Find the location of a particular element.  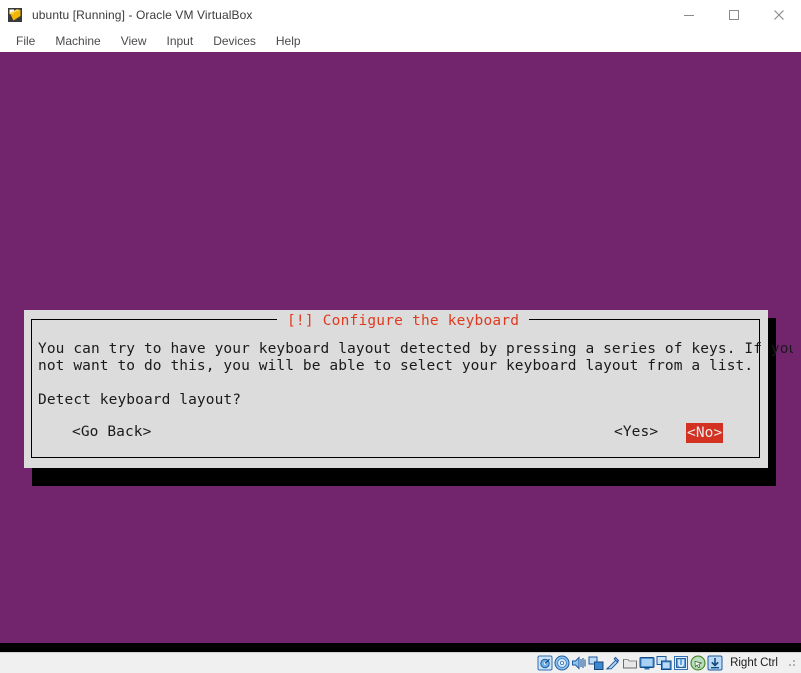

hard-disk-icon is located at coordinates (545, 663).